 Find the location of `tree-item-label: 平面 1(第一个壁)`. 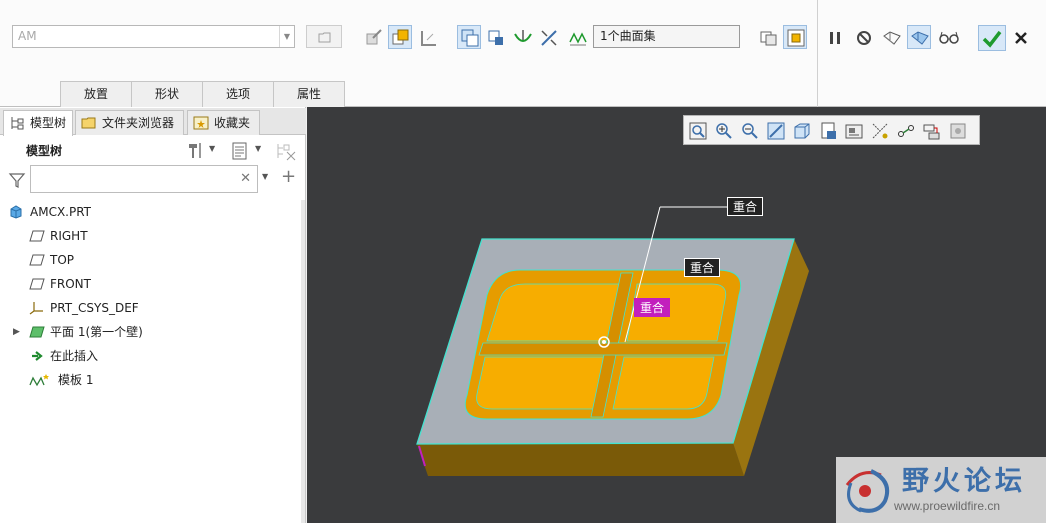

tree-item-label: 平面 1(第一个壁) is located at coordinates (96, 332).